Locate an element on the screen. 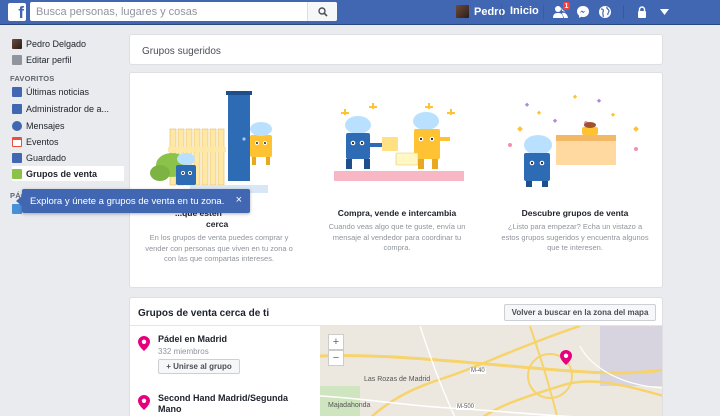  search-map-area-button: Volver a buscar en la zona del mapa is located at coordinates (580, 312).